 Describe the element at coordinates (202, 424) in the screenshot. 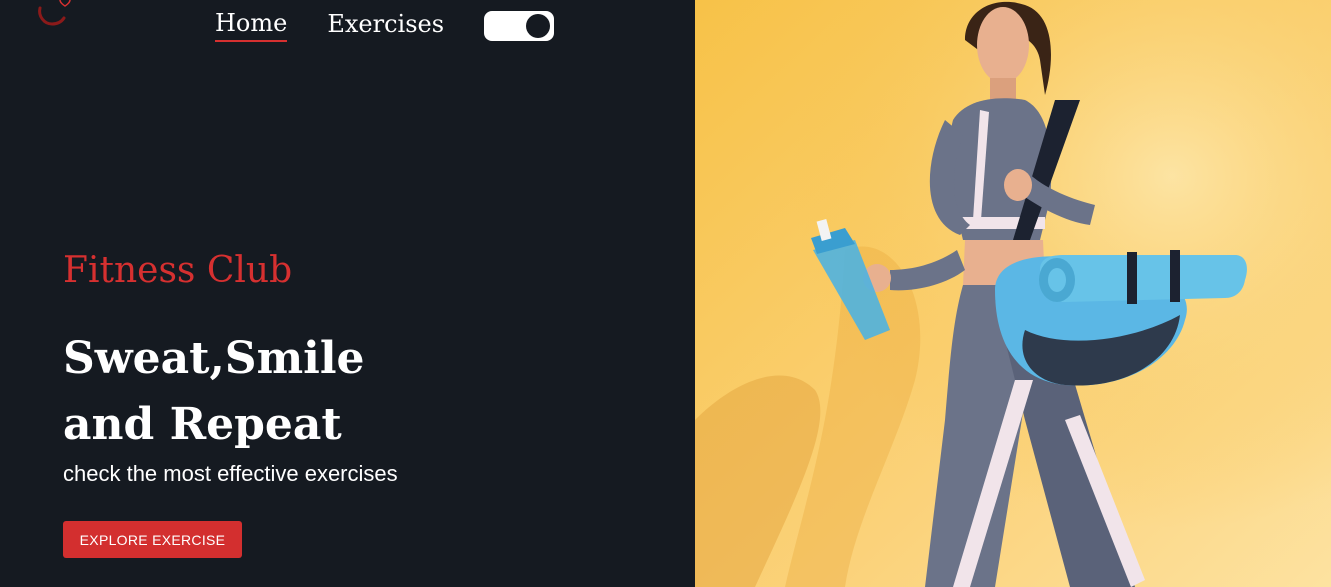

I see `headline-line-2: and Repeat` at that location.